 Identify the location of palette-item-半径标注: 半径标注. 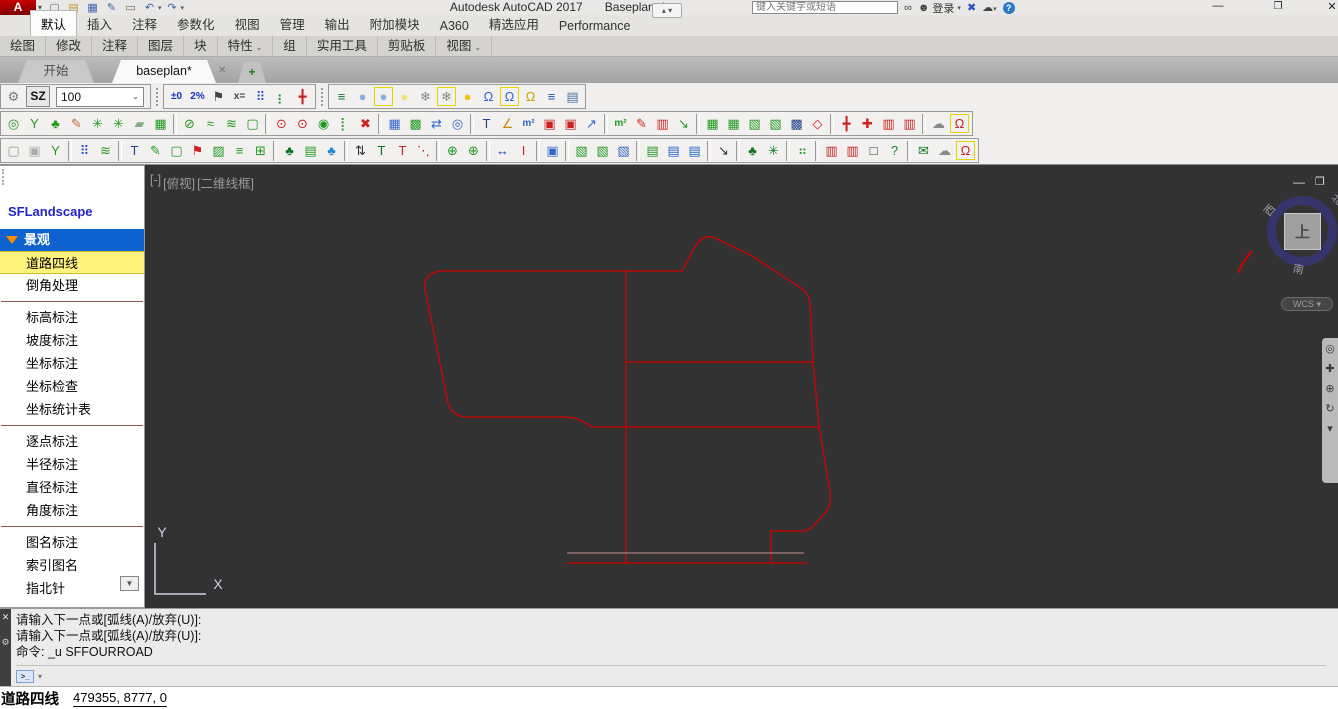
(72, 464).